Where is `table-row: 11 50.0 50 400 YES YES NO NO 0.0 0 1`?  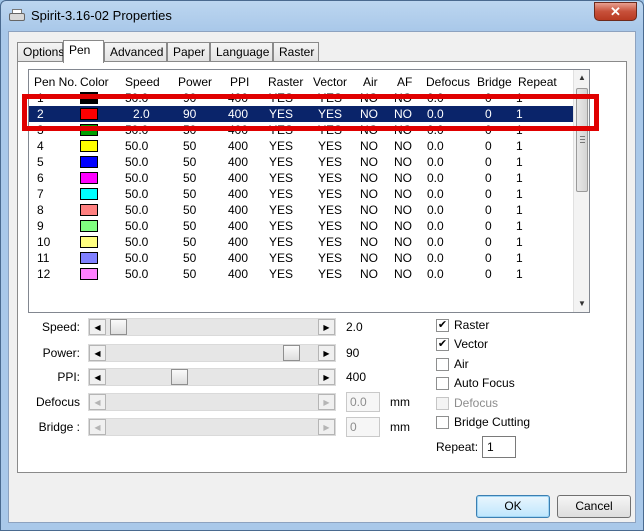
table-row: 11 50.0 50 400 YES YES NO NO 0.0 0 1 is located at coordinates (301, 258).